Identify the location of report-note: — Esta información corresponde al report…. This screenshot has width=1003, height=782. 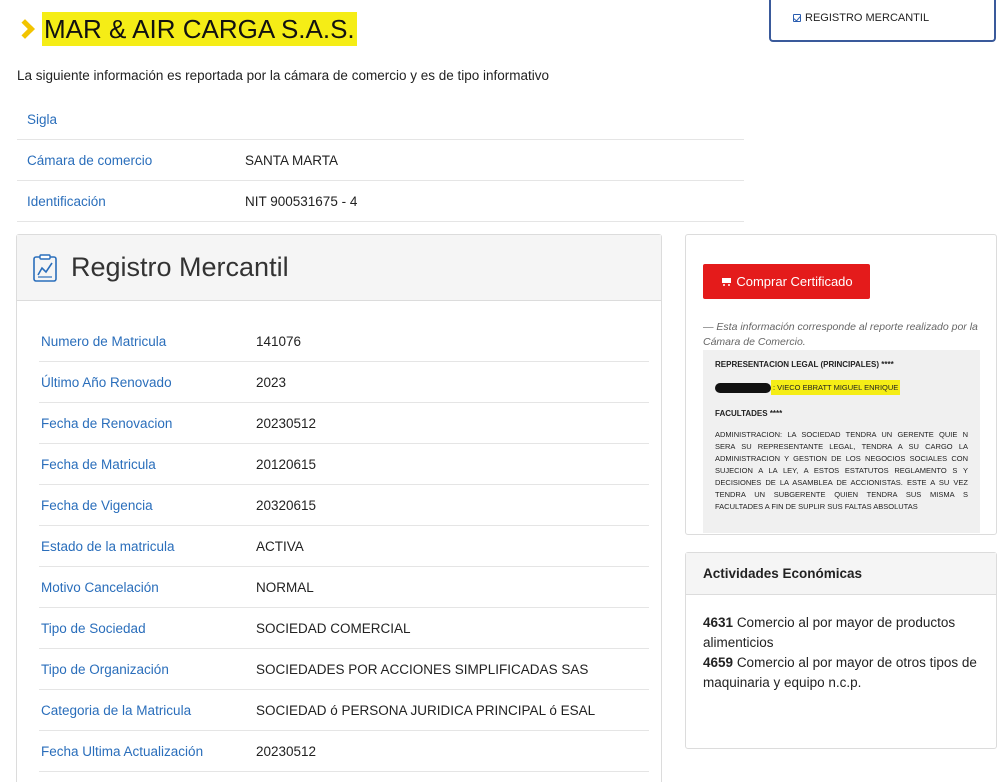
(840, 334).